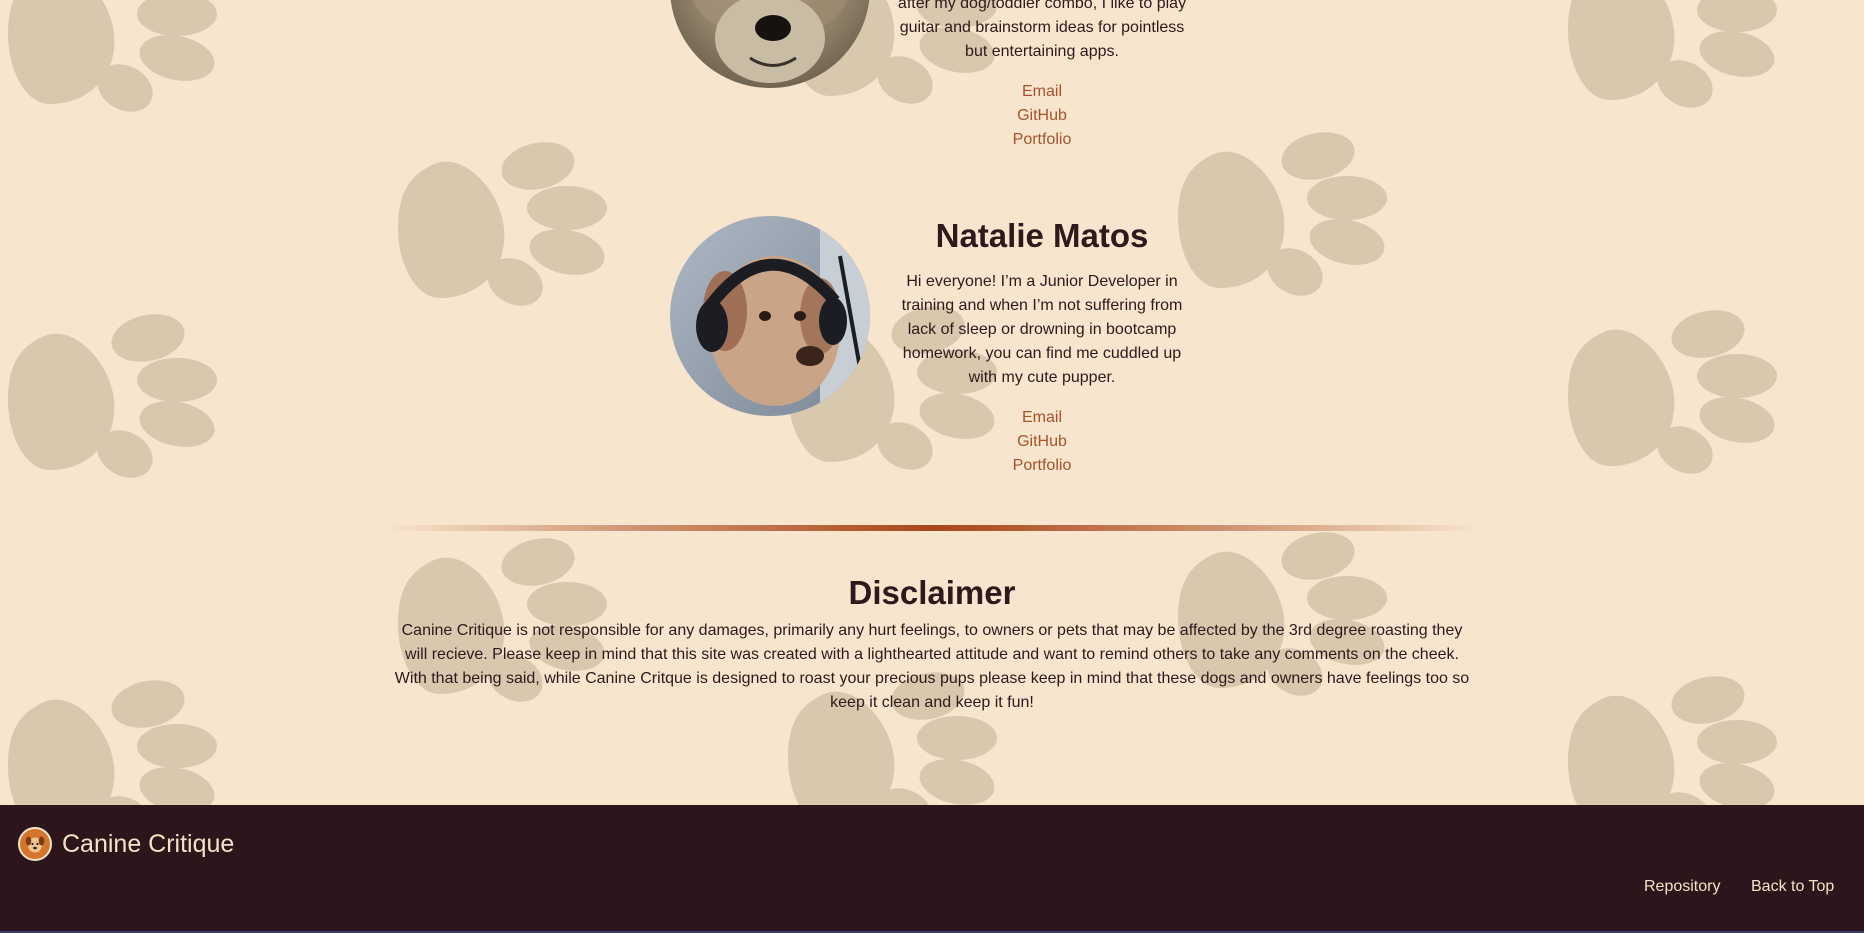  I want to click on terrier-dog-photo, so click(770, 44).